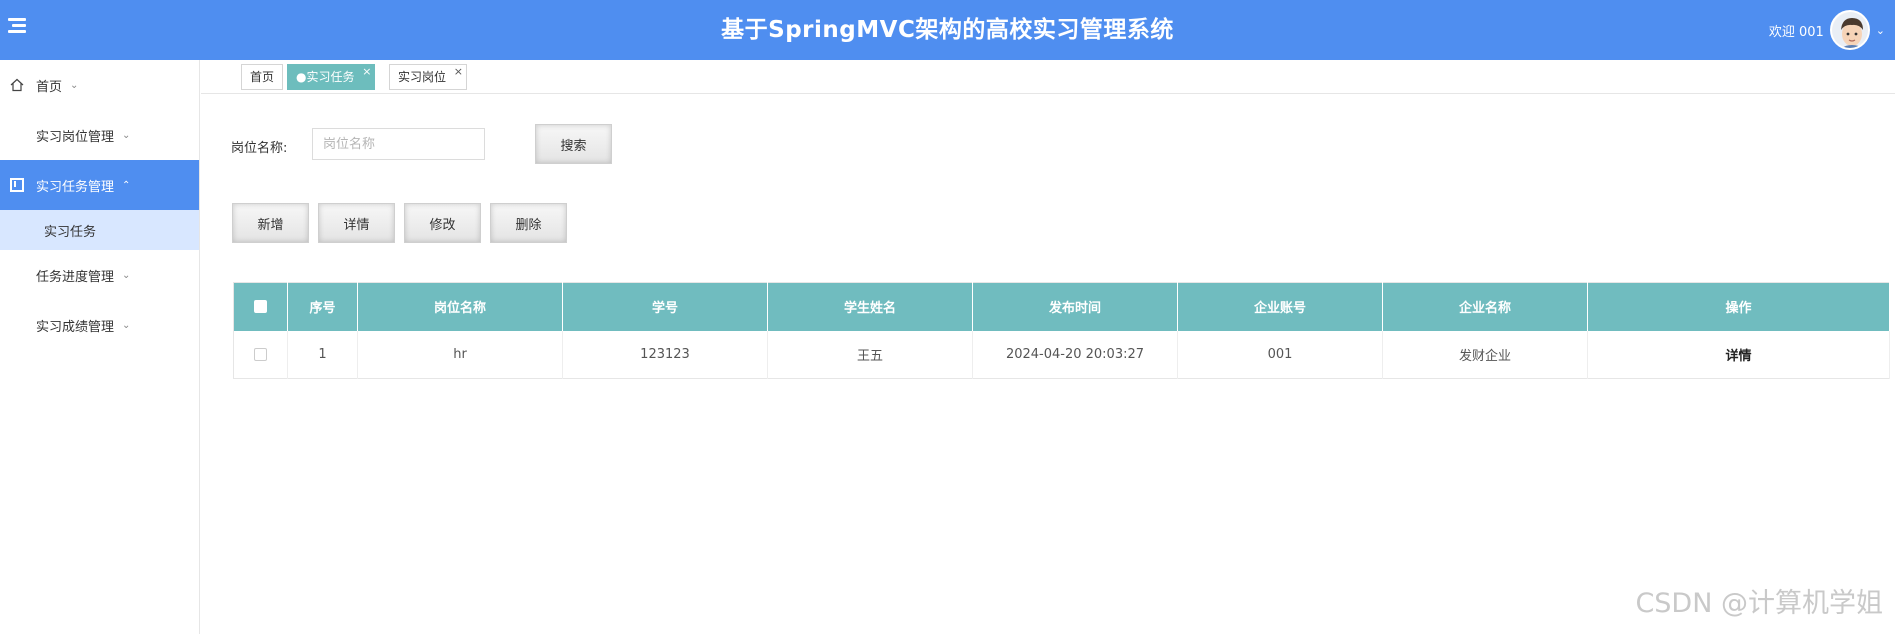  What do you see at coordinates (460, 306) in the screenshot?
I see `column-header: 岗位名称` at bounding box center [460, 306].